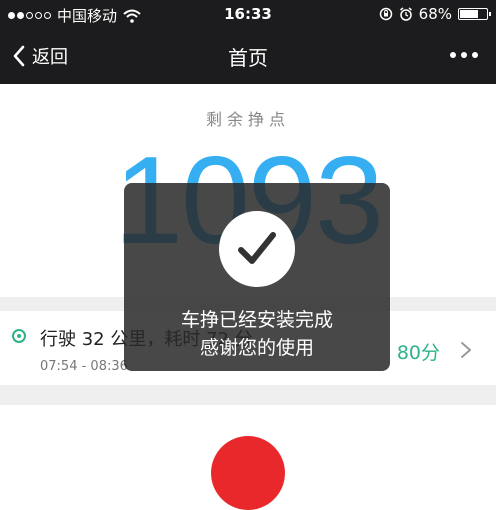  Describe the element at coordinates (256, 320) in the screenshot. I see `toast-message-line1: 车挣已经安装完成` at that location.